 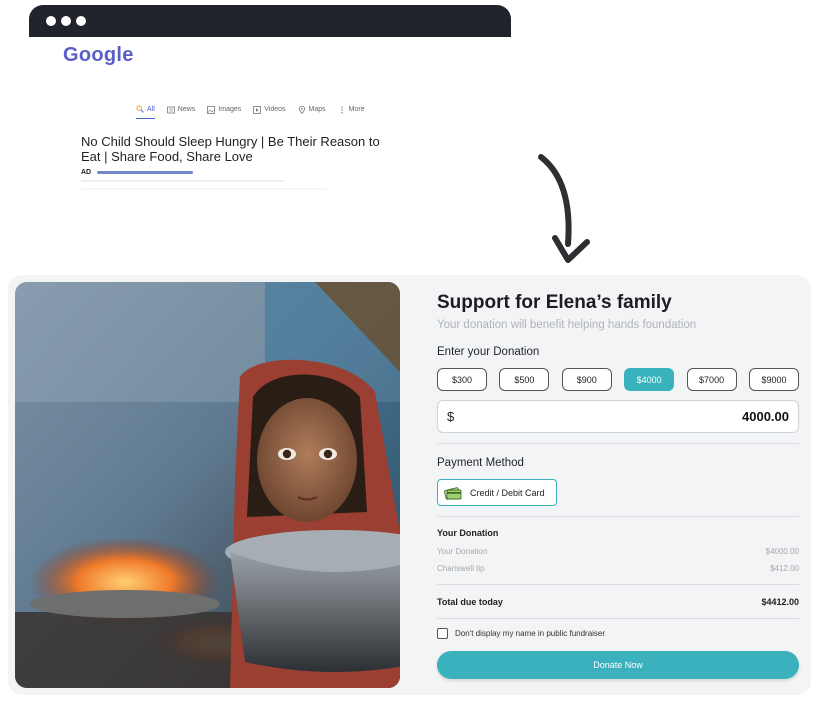 What do you see at coordinates (711, 379) in the screenshot?
I see `amount-button-7000: $7000` at bounding box center [711, 379].